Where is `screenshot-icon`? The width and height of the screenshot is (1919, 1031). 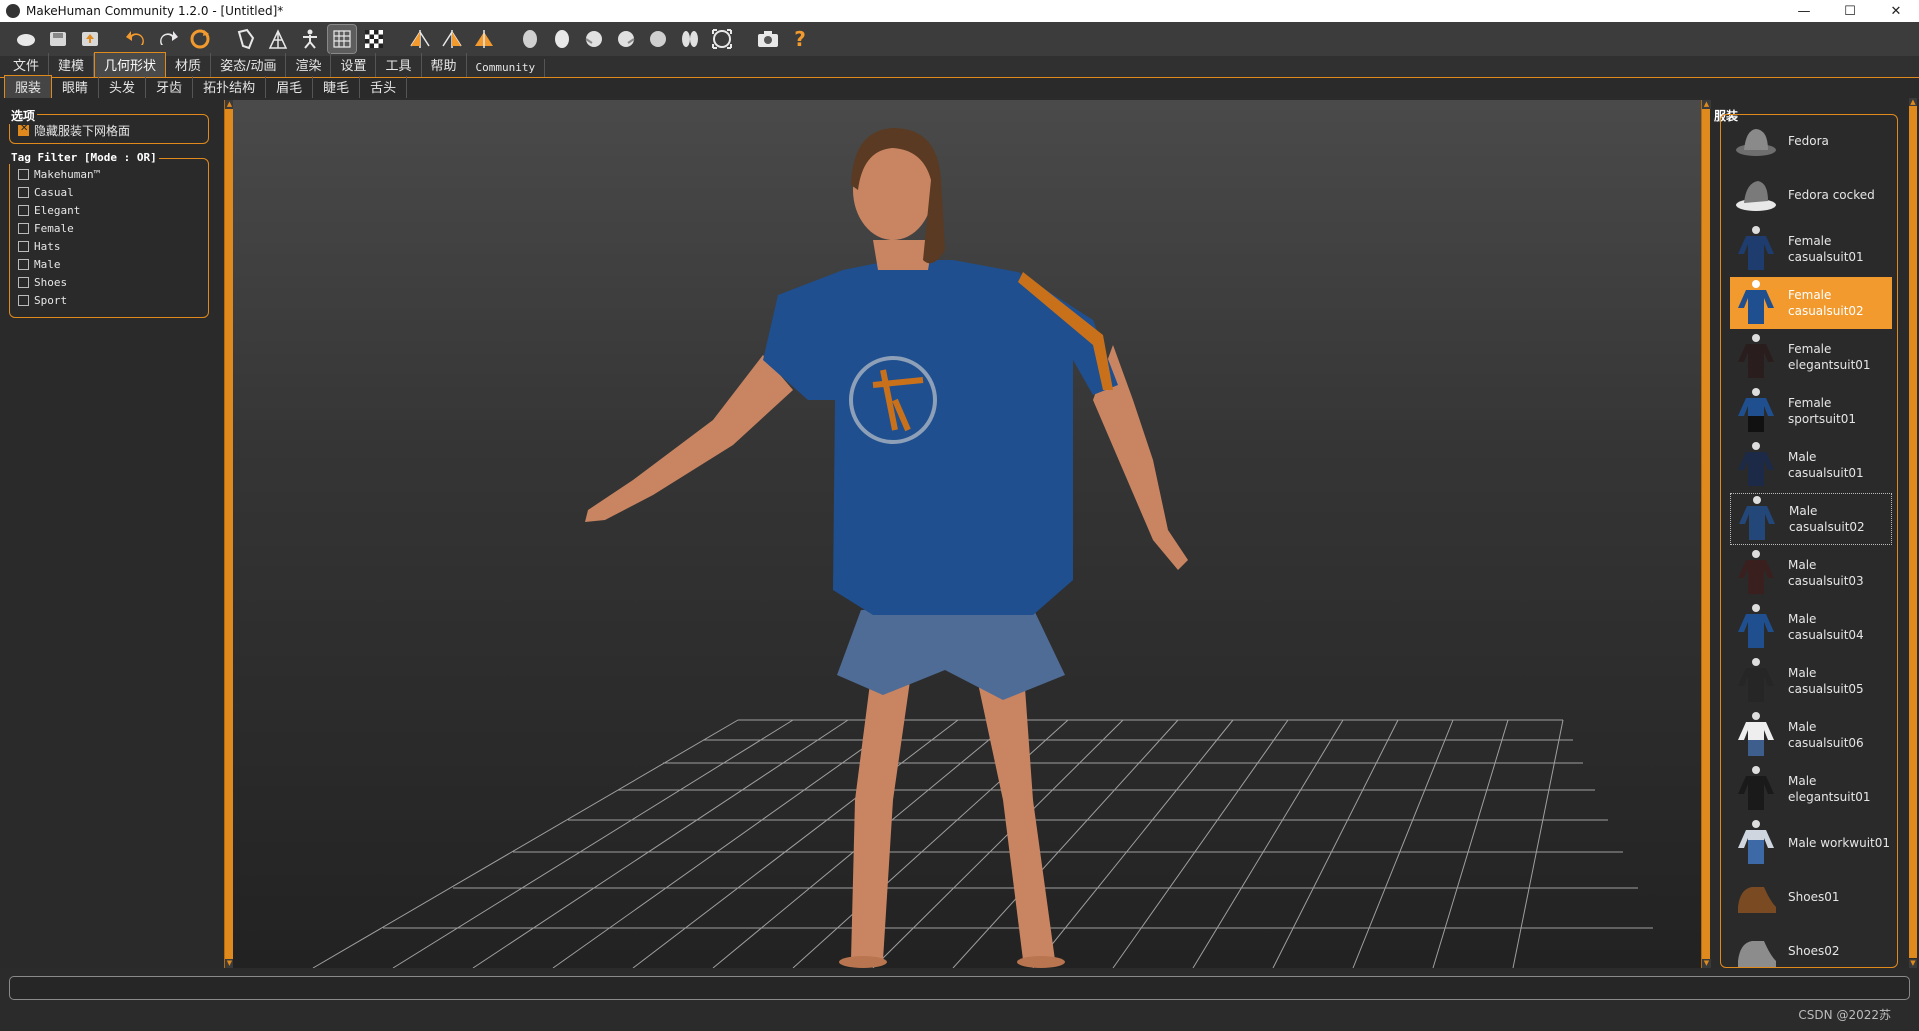 screenshot-icon is located at coordinates (768, 39).